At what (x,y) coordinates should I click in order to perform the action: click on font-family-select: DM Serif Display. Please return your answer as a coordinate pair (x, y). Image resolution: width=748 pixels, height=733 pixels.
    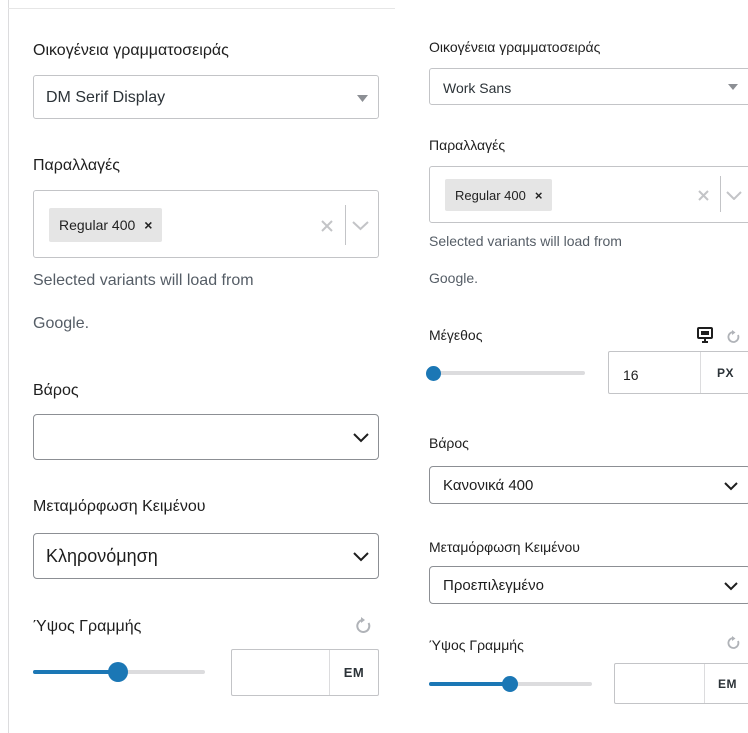
    Looking at the image, I should click on (206, 97).